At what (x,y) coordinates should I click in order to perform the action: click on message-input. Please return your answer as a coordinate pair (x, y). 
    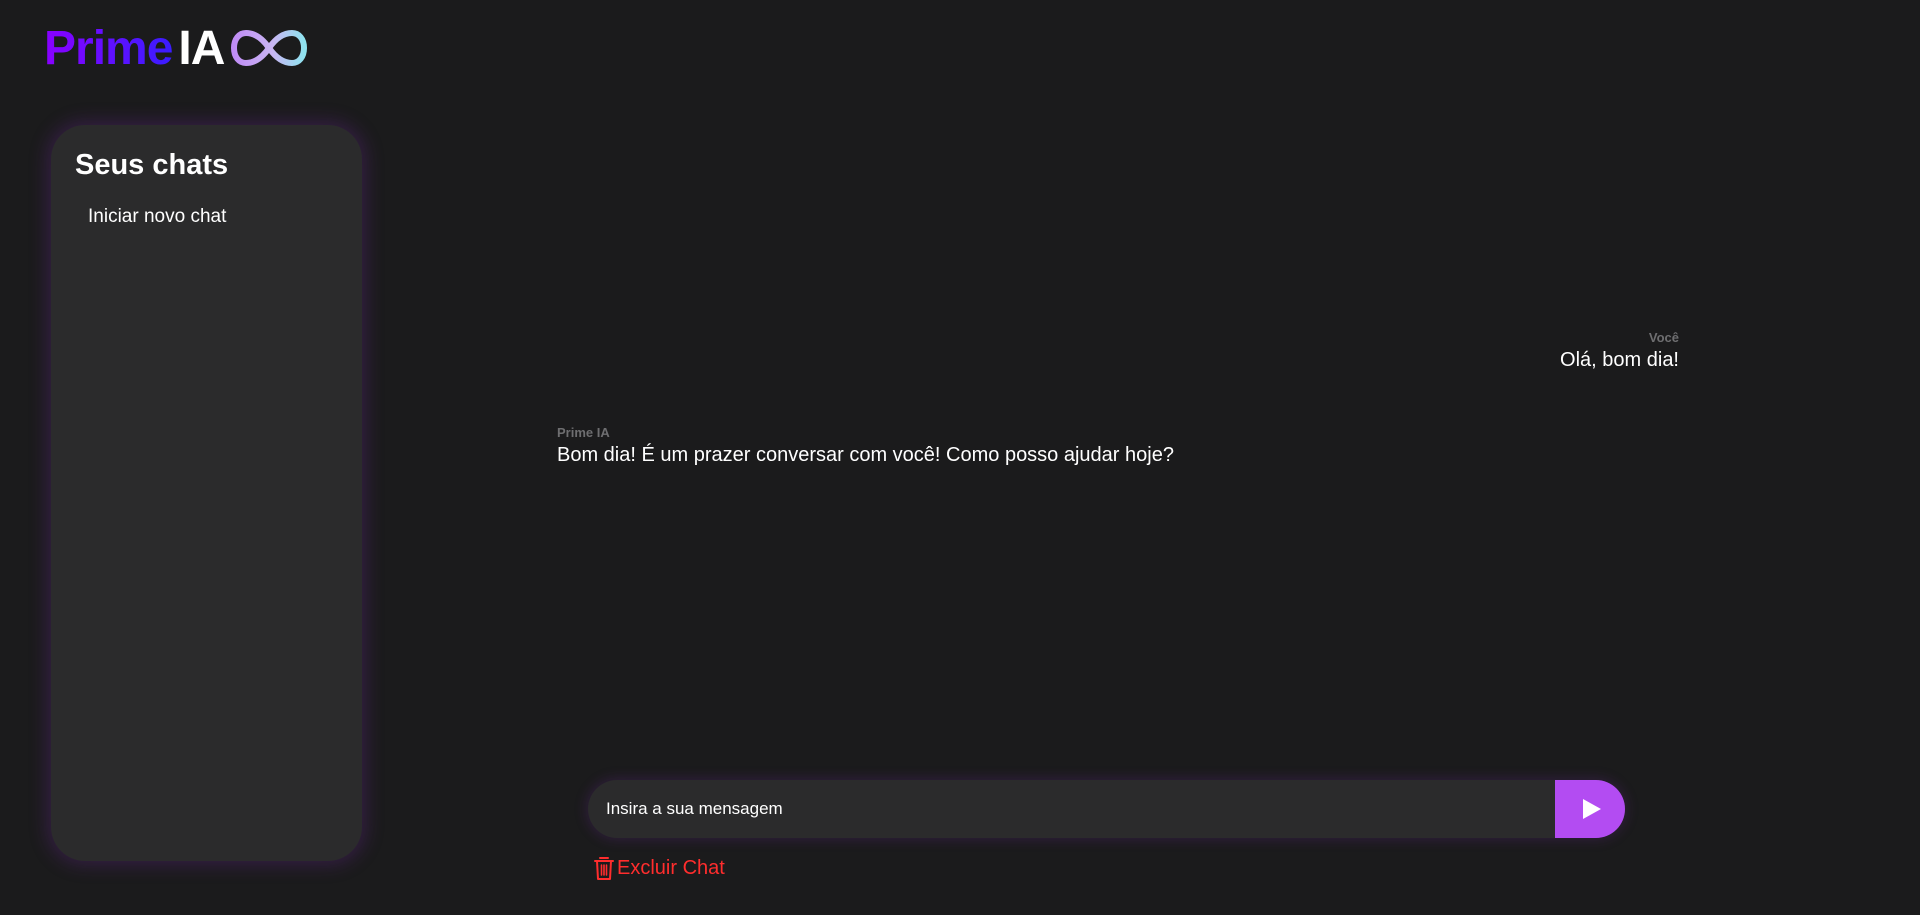
    Looking at the image, I should click on (1071, 809).